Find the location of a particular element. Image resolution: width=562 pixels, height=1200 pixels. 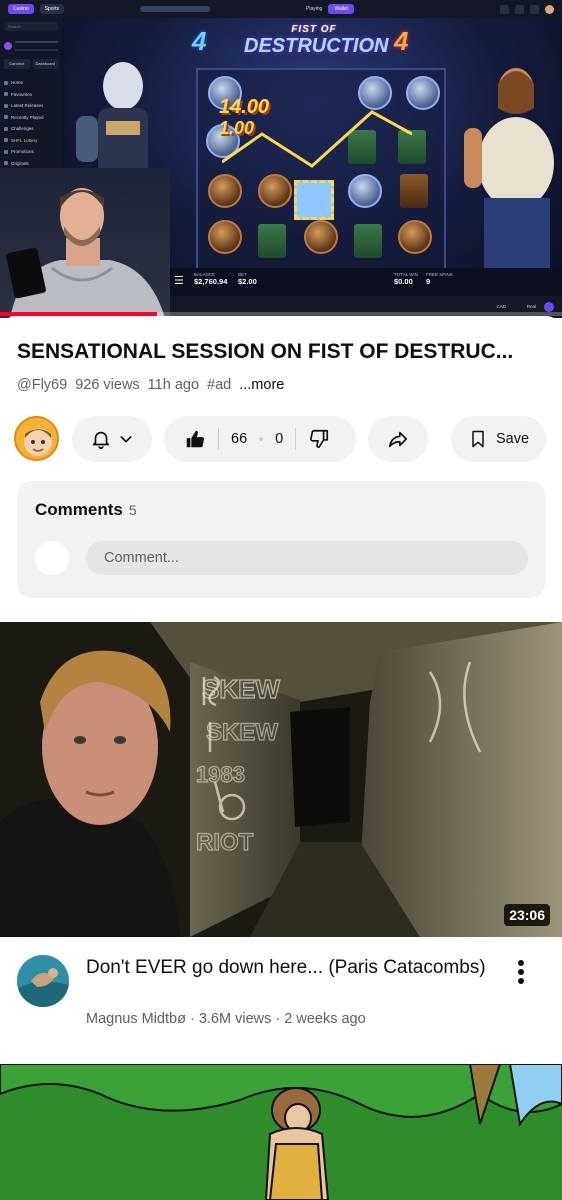

graffiti-text-4: RIOT is located at coordinates (225, 842).